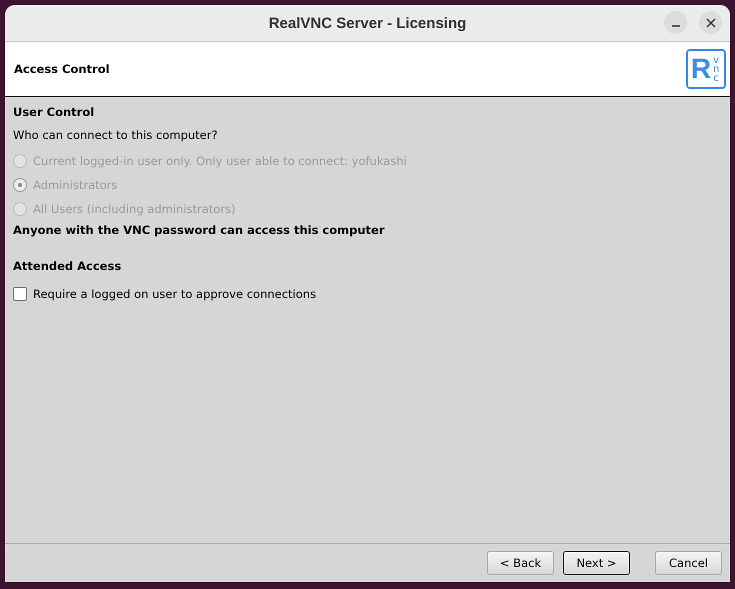 This screenshot has height=589, width=735. Describe the element at coordinates (54, 112) in the screenshot. I see `section-heading: User Control` at that location.